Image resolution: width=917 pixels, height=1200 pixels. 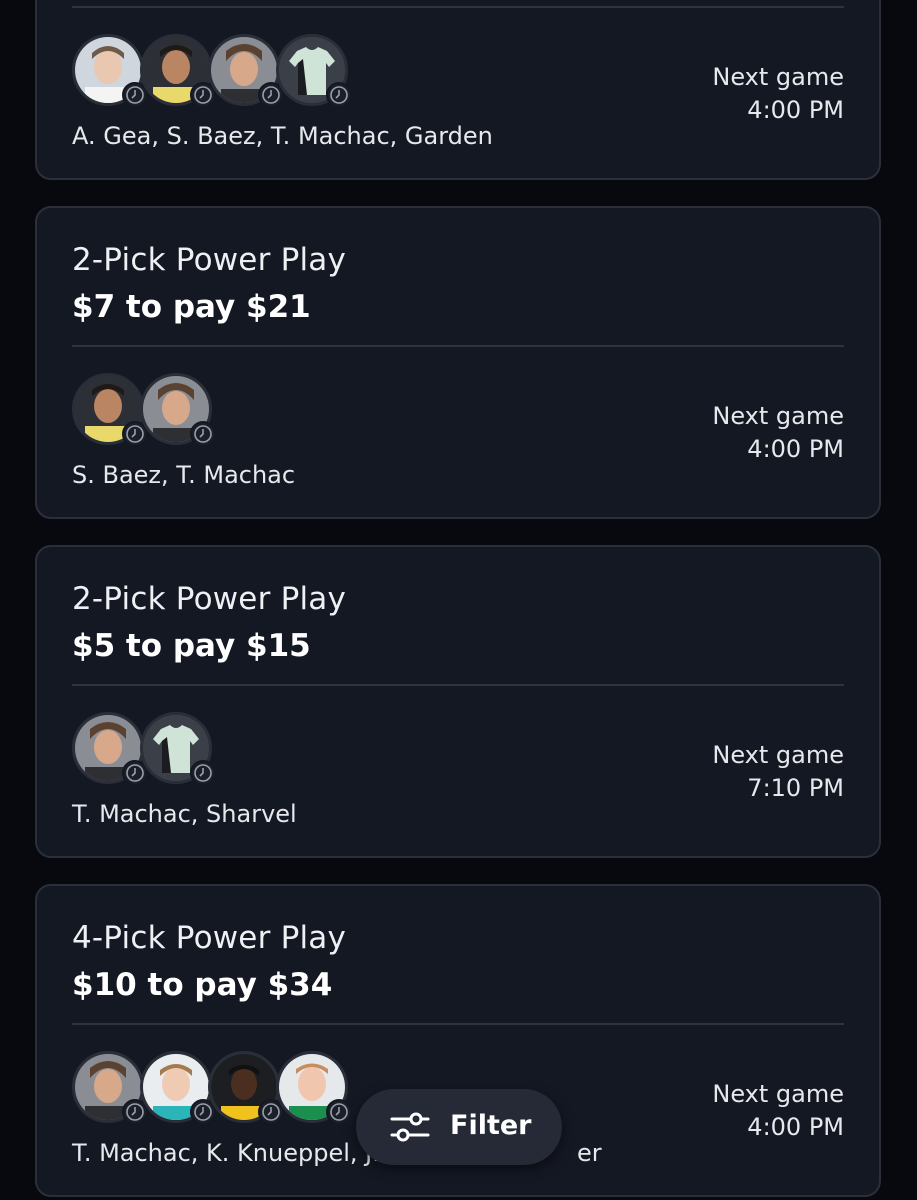 I want to click on player-names-tail: er, so click(x=589, y=1153).